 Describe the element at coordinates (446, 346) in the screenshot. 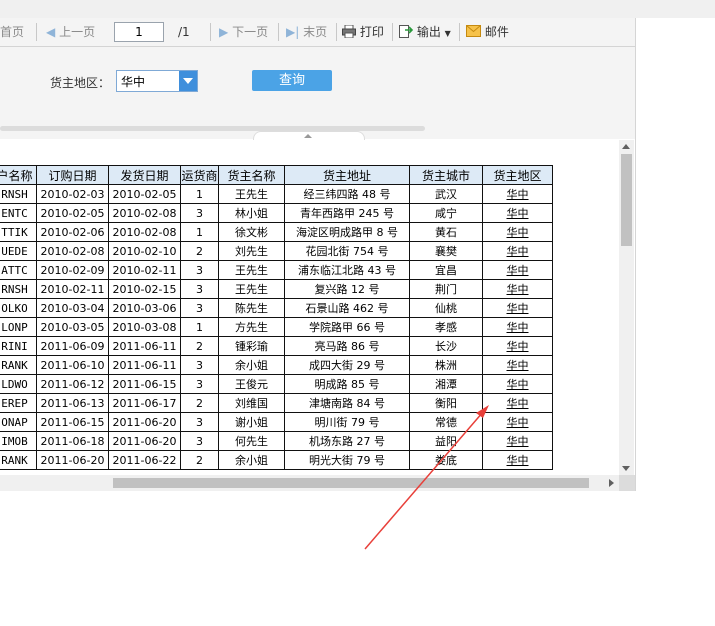

I see `cell-ship-city: 长沙` at that location.